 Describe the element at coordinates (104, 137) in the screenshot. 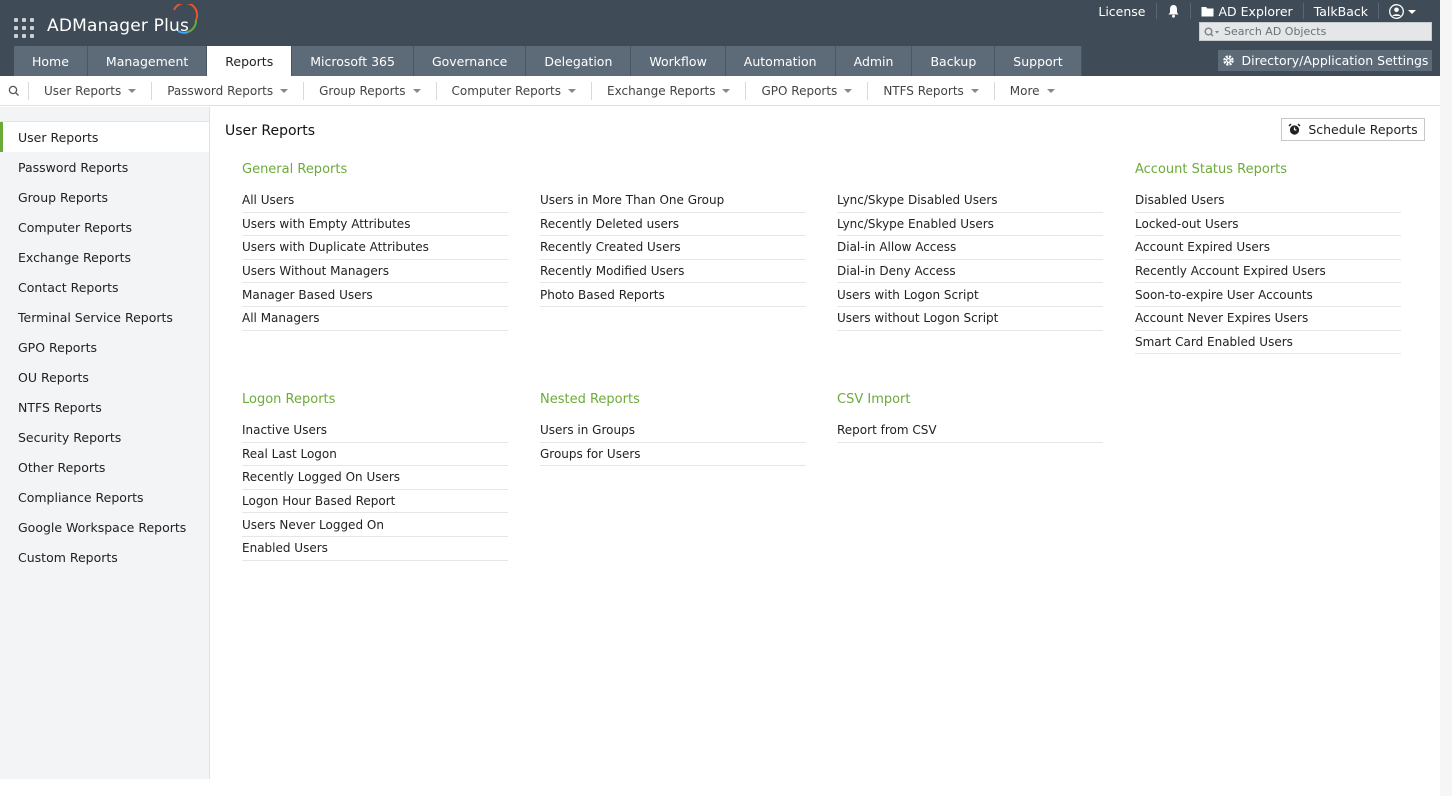

I see `sidebar-item-user-reports: User Reports` at that location.